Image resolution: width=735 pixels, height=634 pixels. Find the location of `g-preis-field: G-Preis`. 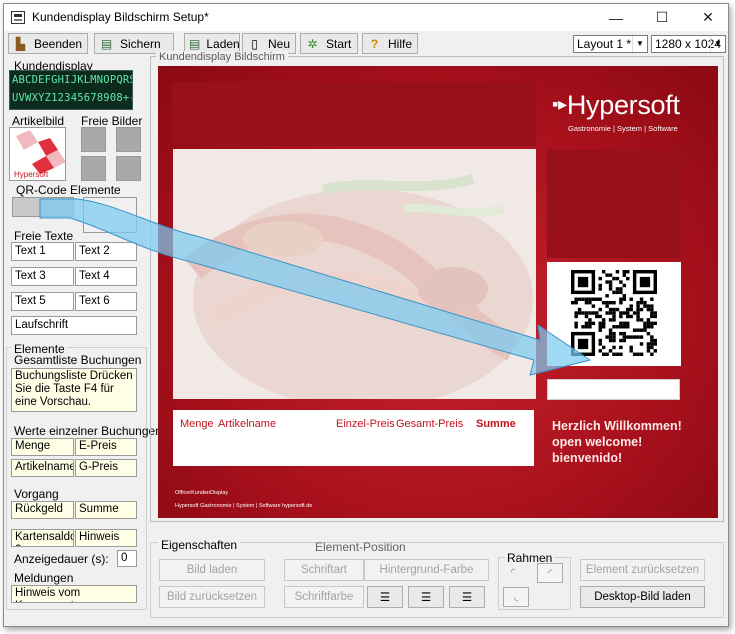

g-preis-field: G-Preis is located at coordinates (106, 468).